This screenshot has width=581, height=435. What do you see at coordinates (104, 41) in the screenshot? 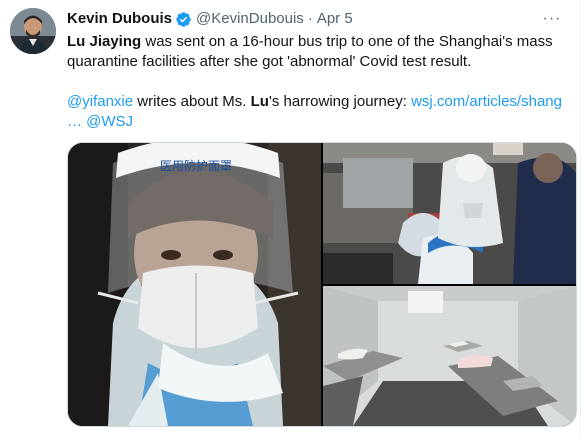
I see `subject-name: Lu Jiaying` at bounding box center [104, 41].